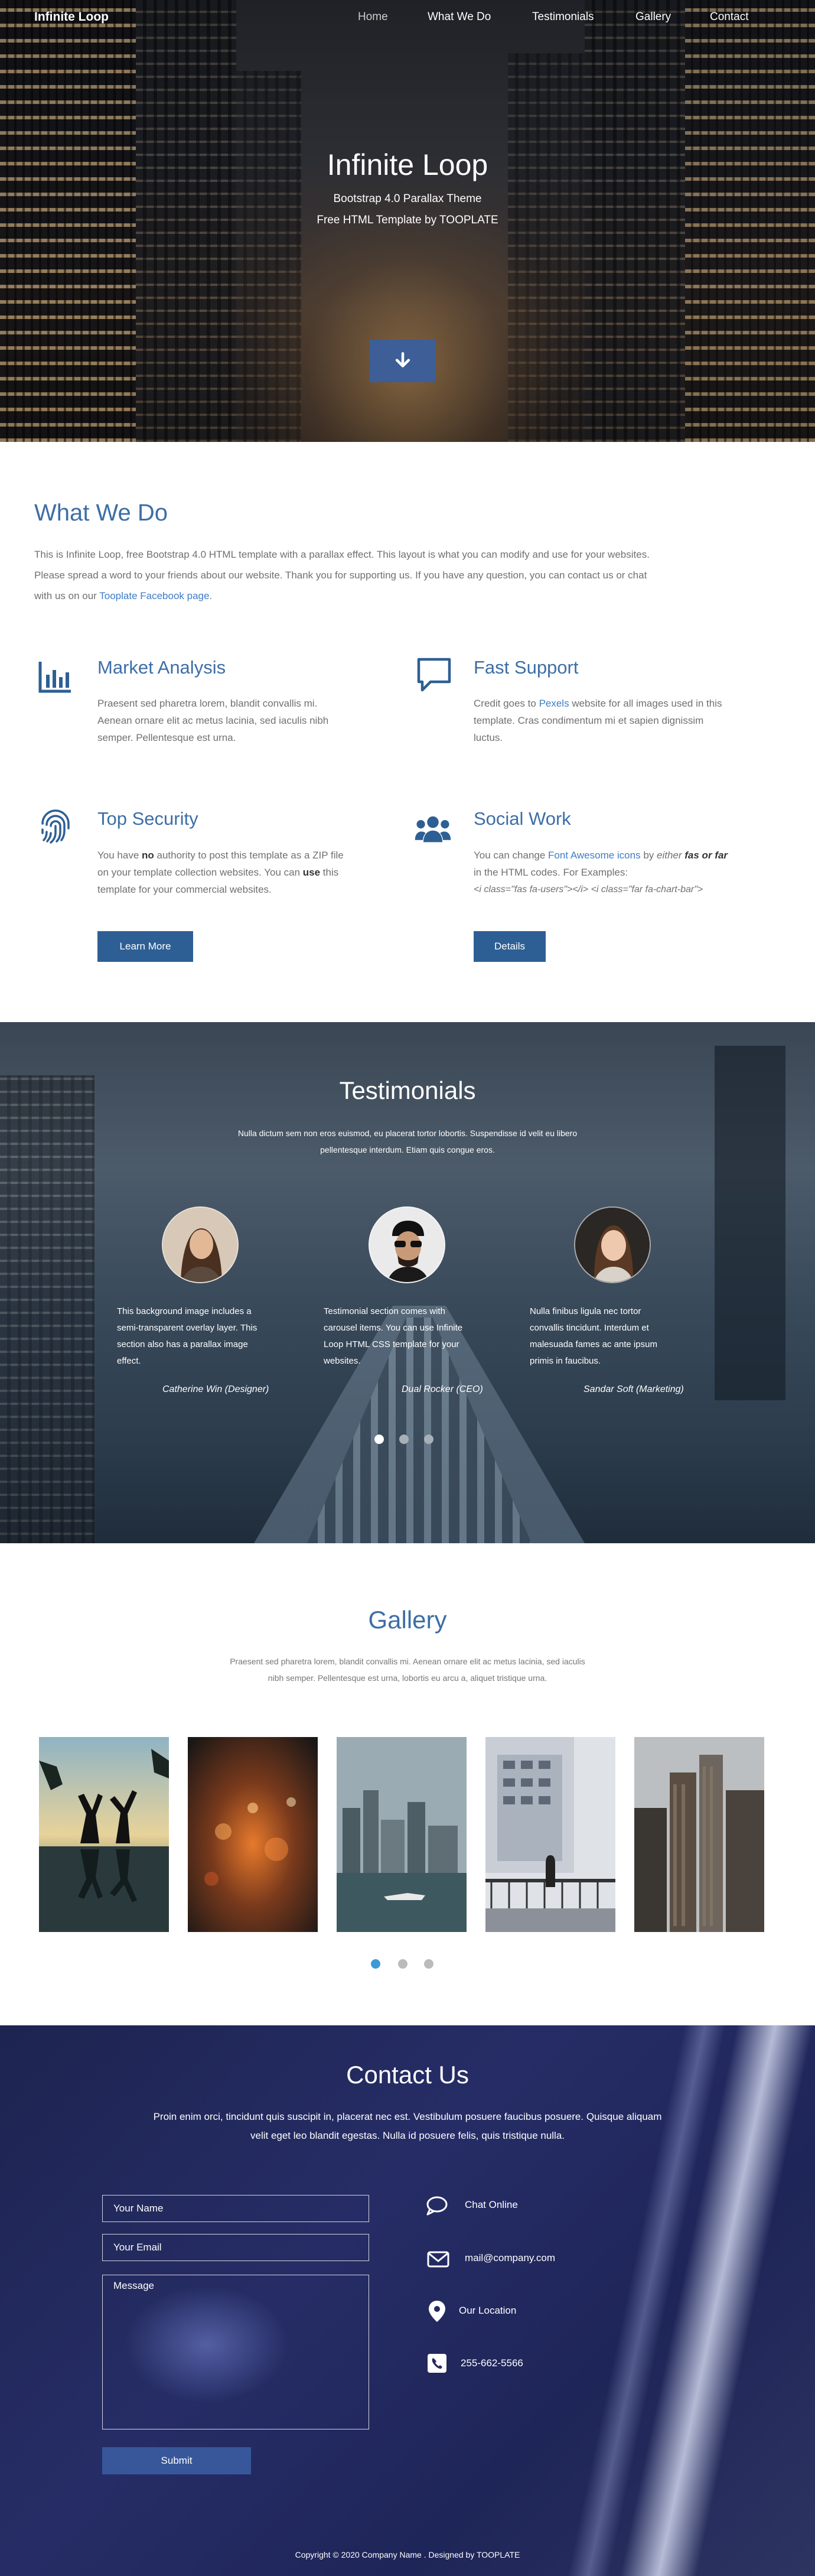  I want to click on scroll-down-button, so click(403, 361).